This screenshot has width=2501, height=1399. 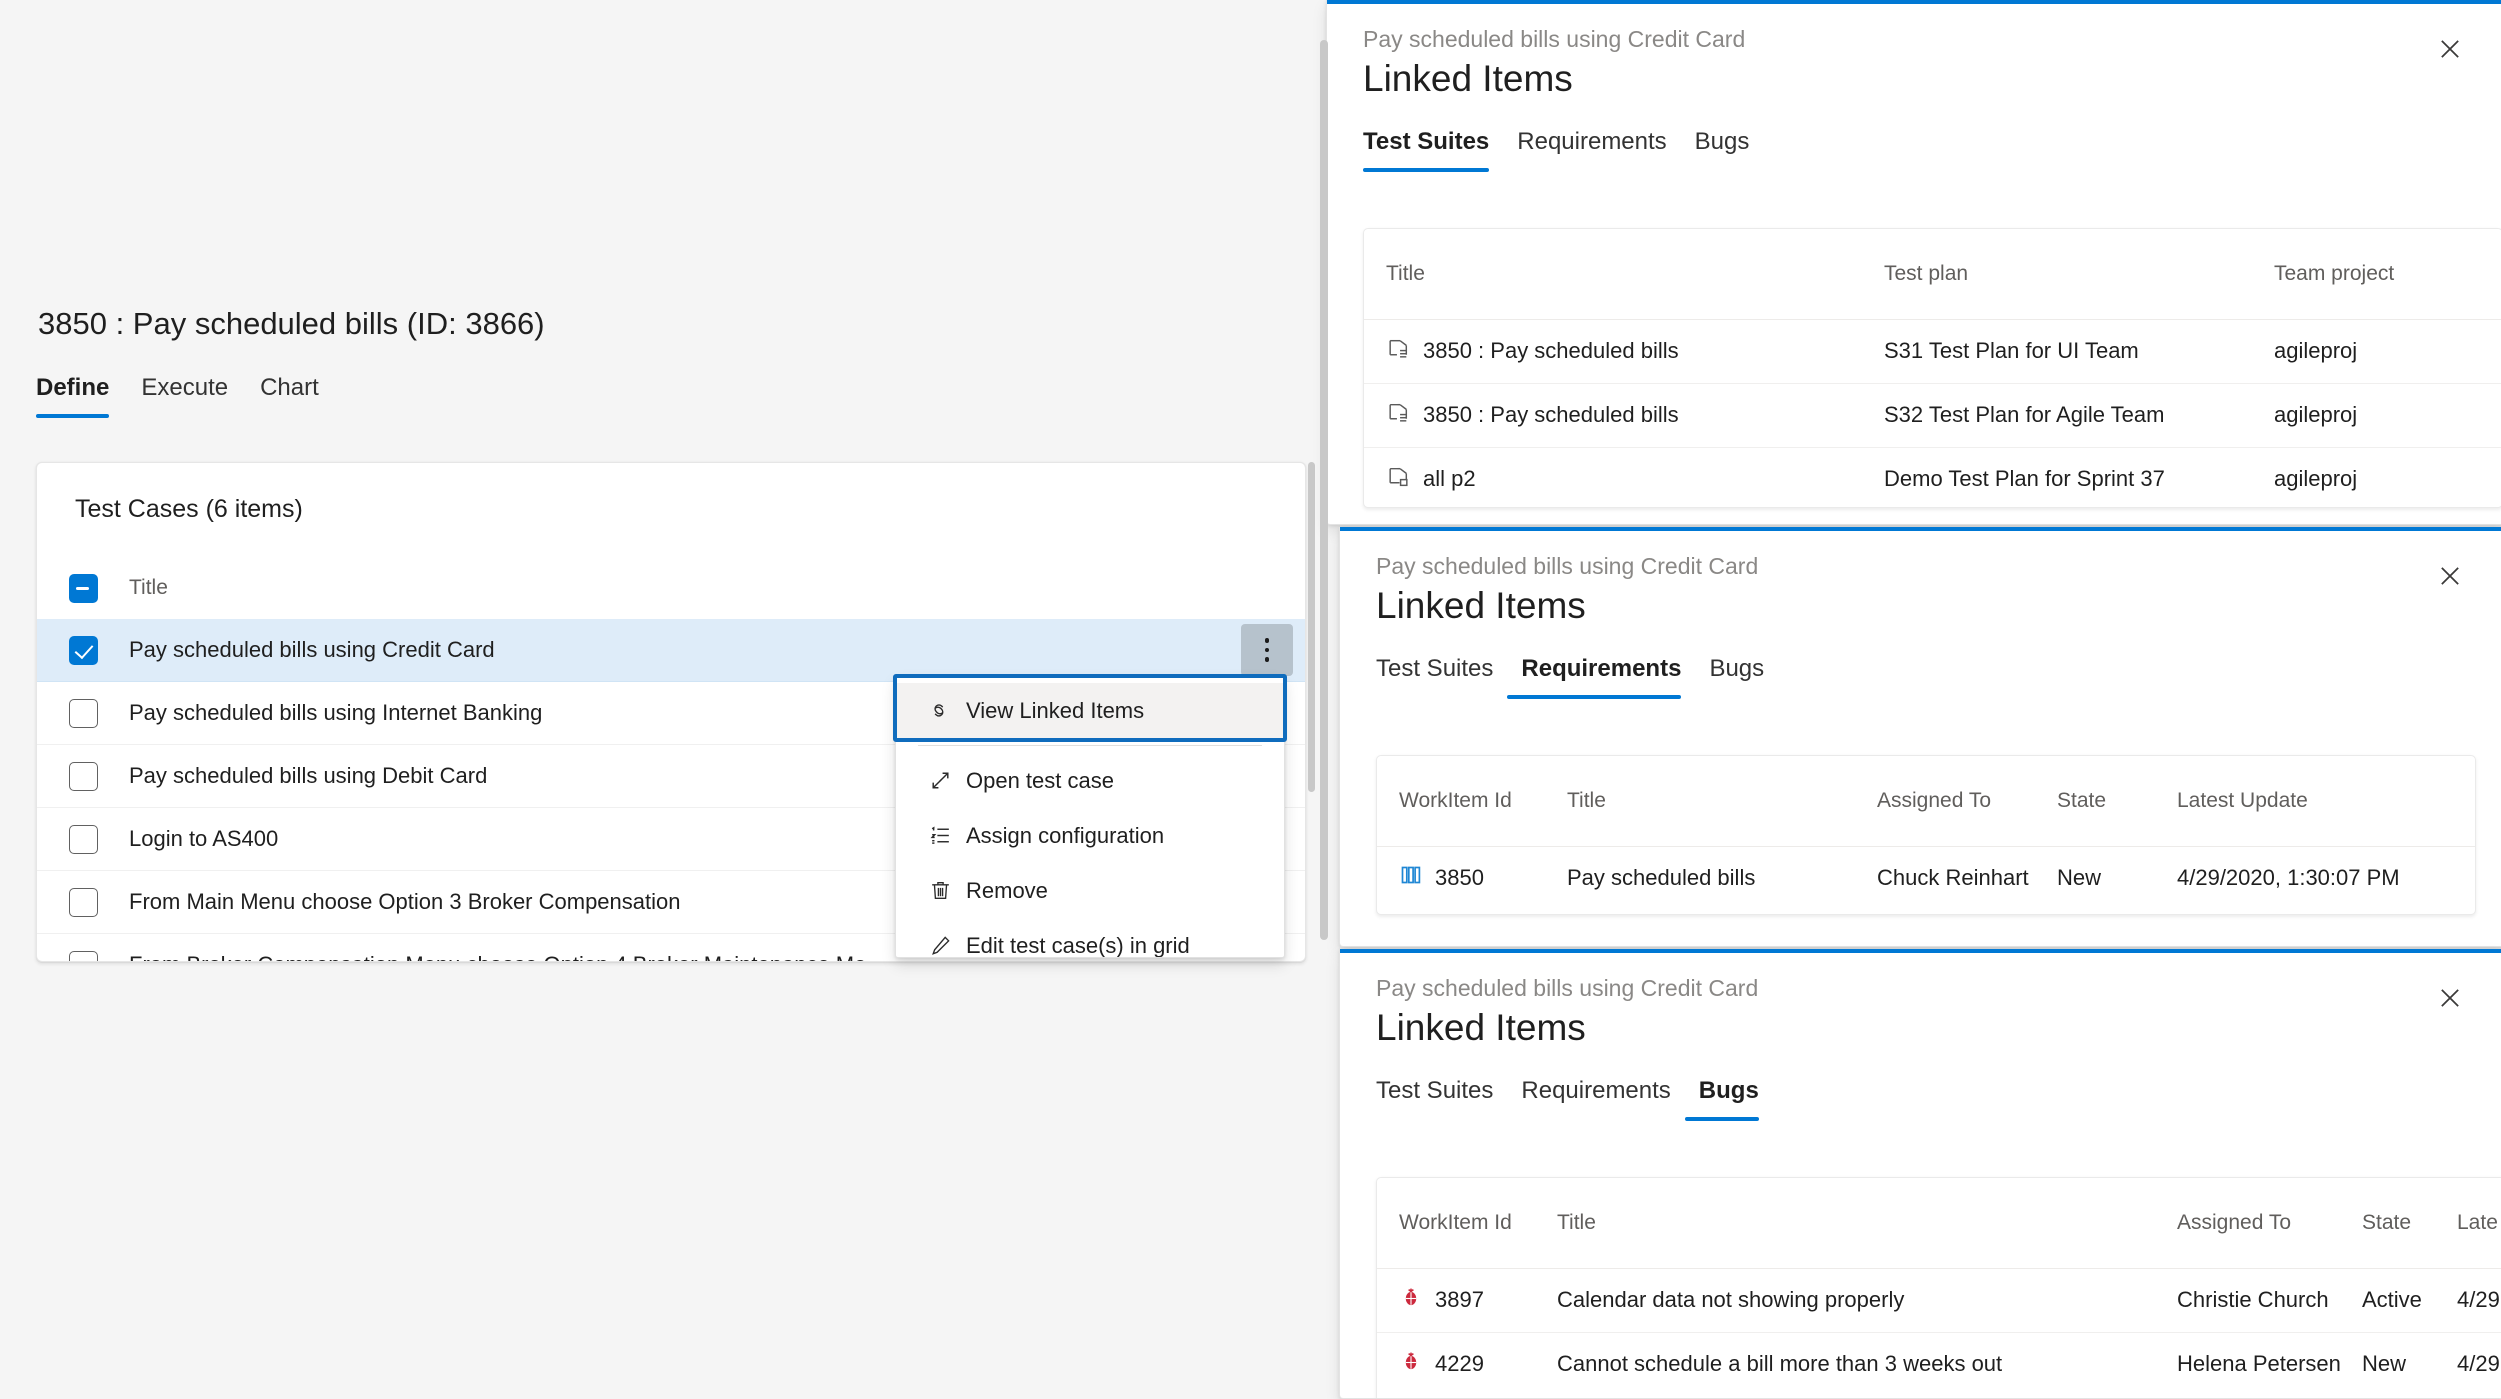 What do you see at coordinates (1090, 710) in the screenshot?
I see `menu-item-view-linked-items: View Linked Items` at bounding box center [1090, 710].